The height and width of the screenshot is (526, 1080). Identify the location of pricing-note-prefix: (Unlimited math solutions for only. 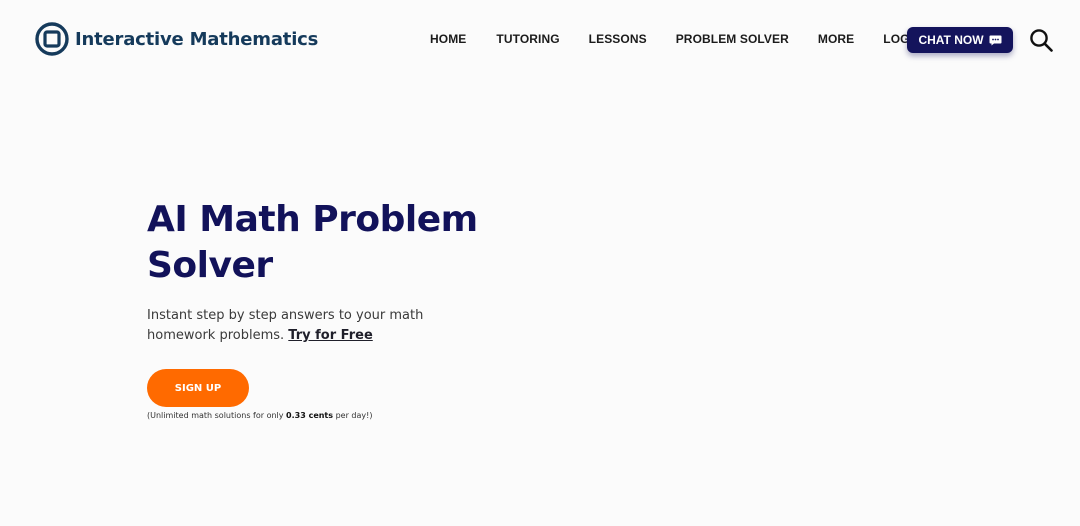
(215, 415).